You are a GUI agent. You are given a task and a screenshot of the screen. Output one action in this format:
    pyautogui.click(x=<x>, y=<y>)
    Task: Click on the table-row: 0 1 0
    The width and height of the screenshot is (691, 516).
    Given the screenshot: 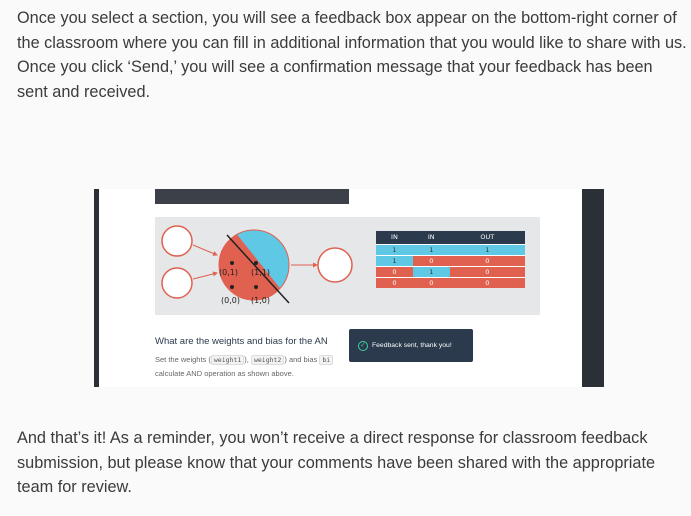 What is the action you would take?
    pyautogui.click(x=450, y=271)
    